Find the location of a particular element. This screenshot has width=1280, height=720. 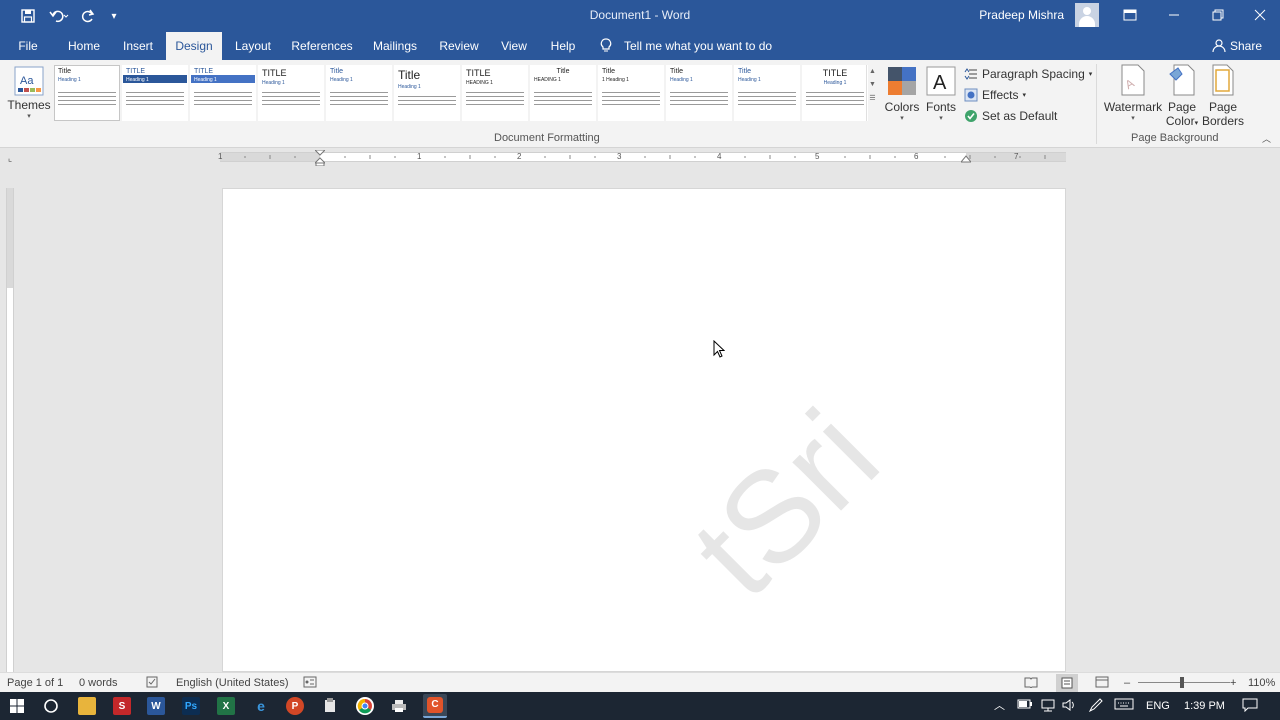

web-layout-icon is located at coordinates (1102, 683).